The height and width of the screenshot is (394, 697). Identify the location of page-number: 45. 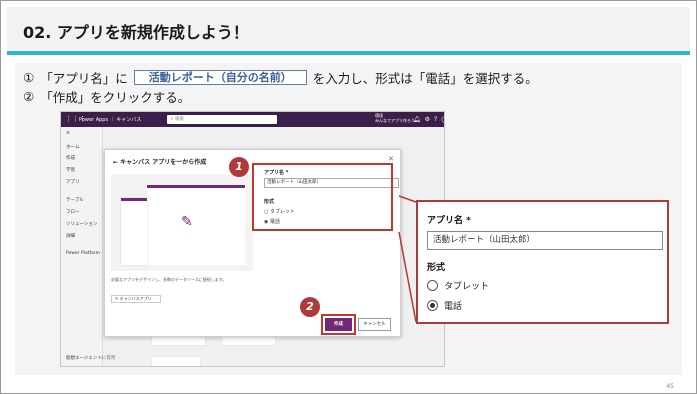
(670, 386).